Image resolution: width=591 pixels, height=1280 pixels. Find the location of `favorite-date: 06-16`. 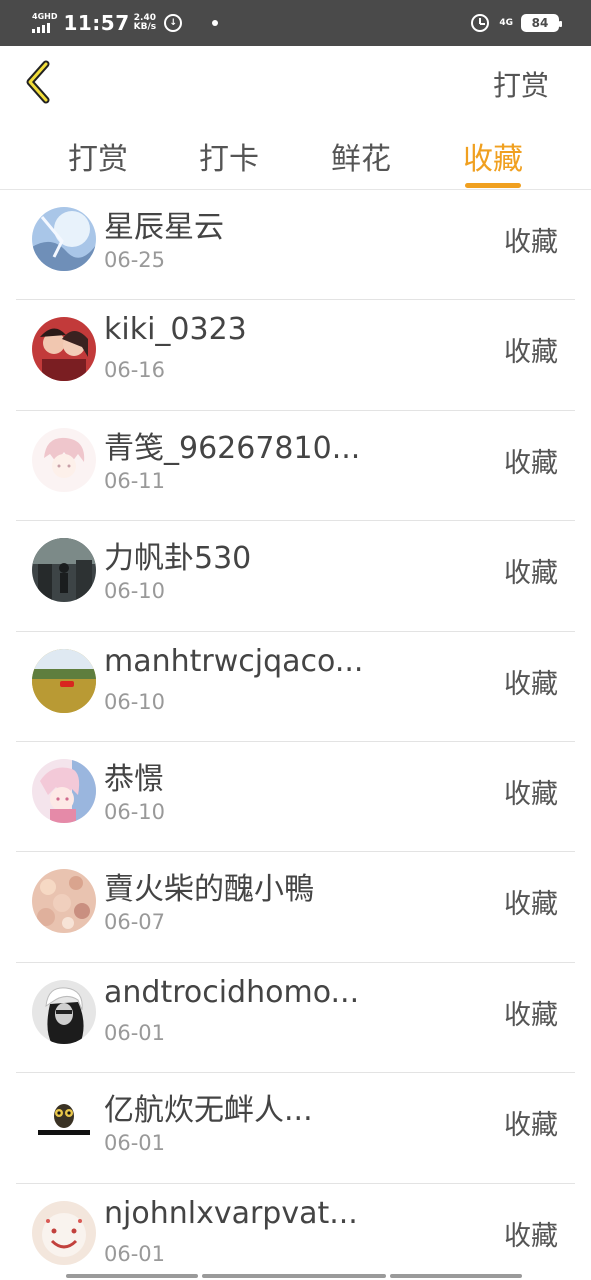

favorite-date: 06-16 is located at coordinates (135, 370).